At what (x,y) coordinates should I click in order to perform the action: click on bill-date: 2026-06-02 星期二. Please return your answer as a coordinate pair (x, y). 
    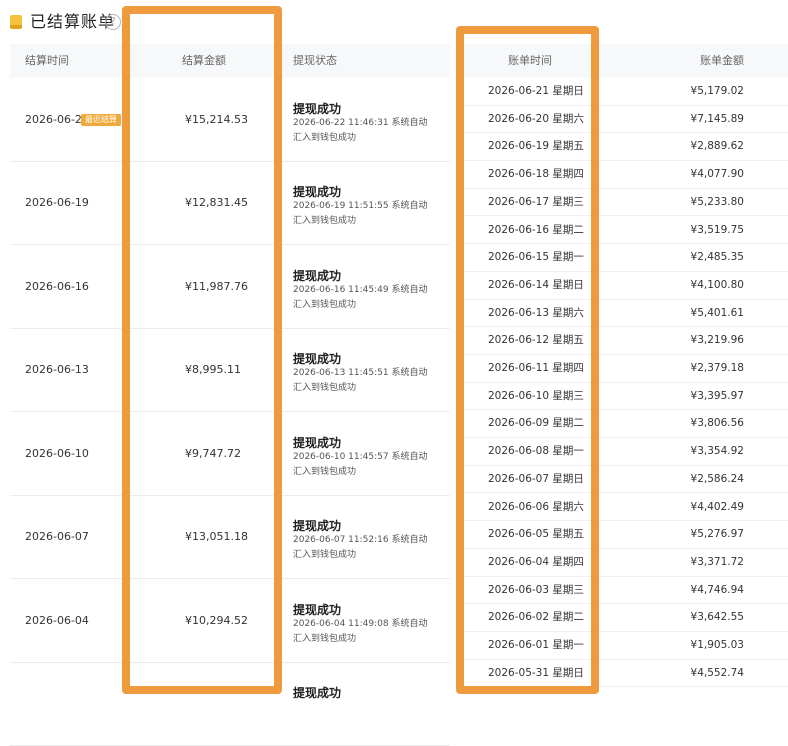
    Looking at the image, I should click on (536, 617).